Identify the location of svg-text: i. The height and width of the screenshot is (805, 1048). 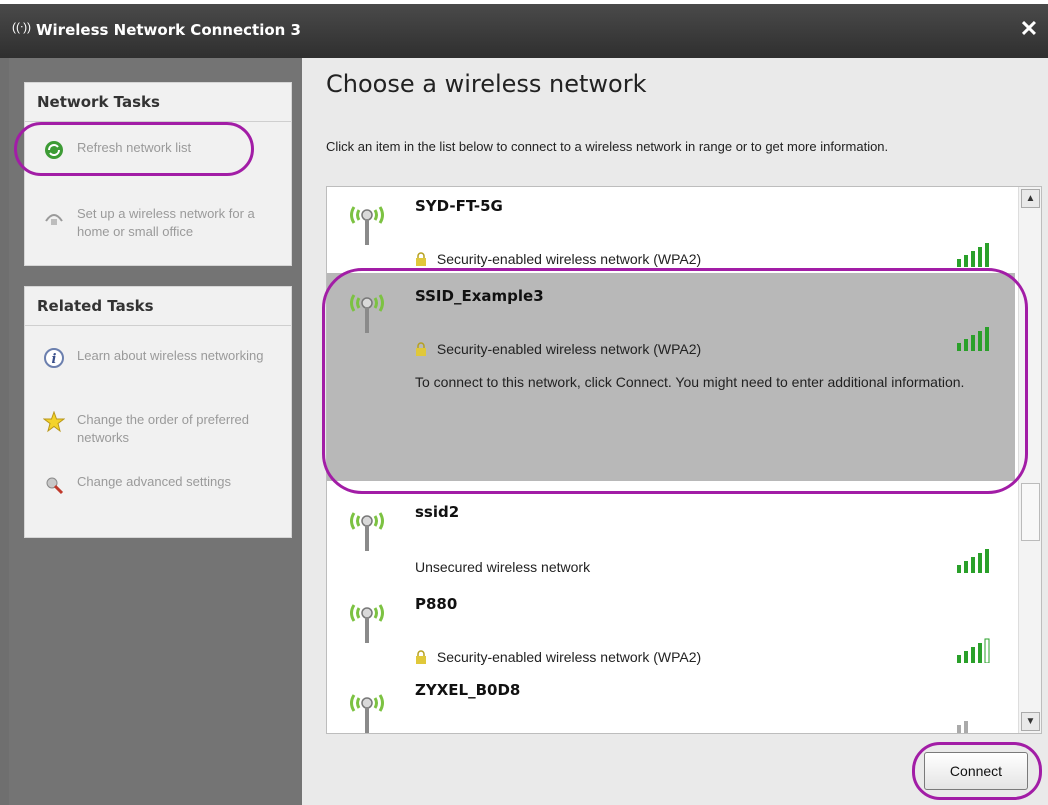
(54, 359).